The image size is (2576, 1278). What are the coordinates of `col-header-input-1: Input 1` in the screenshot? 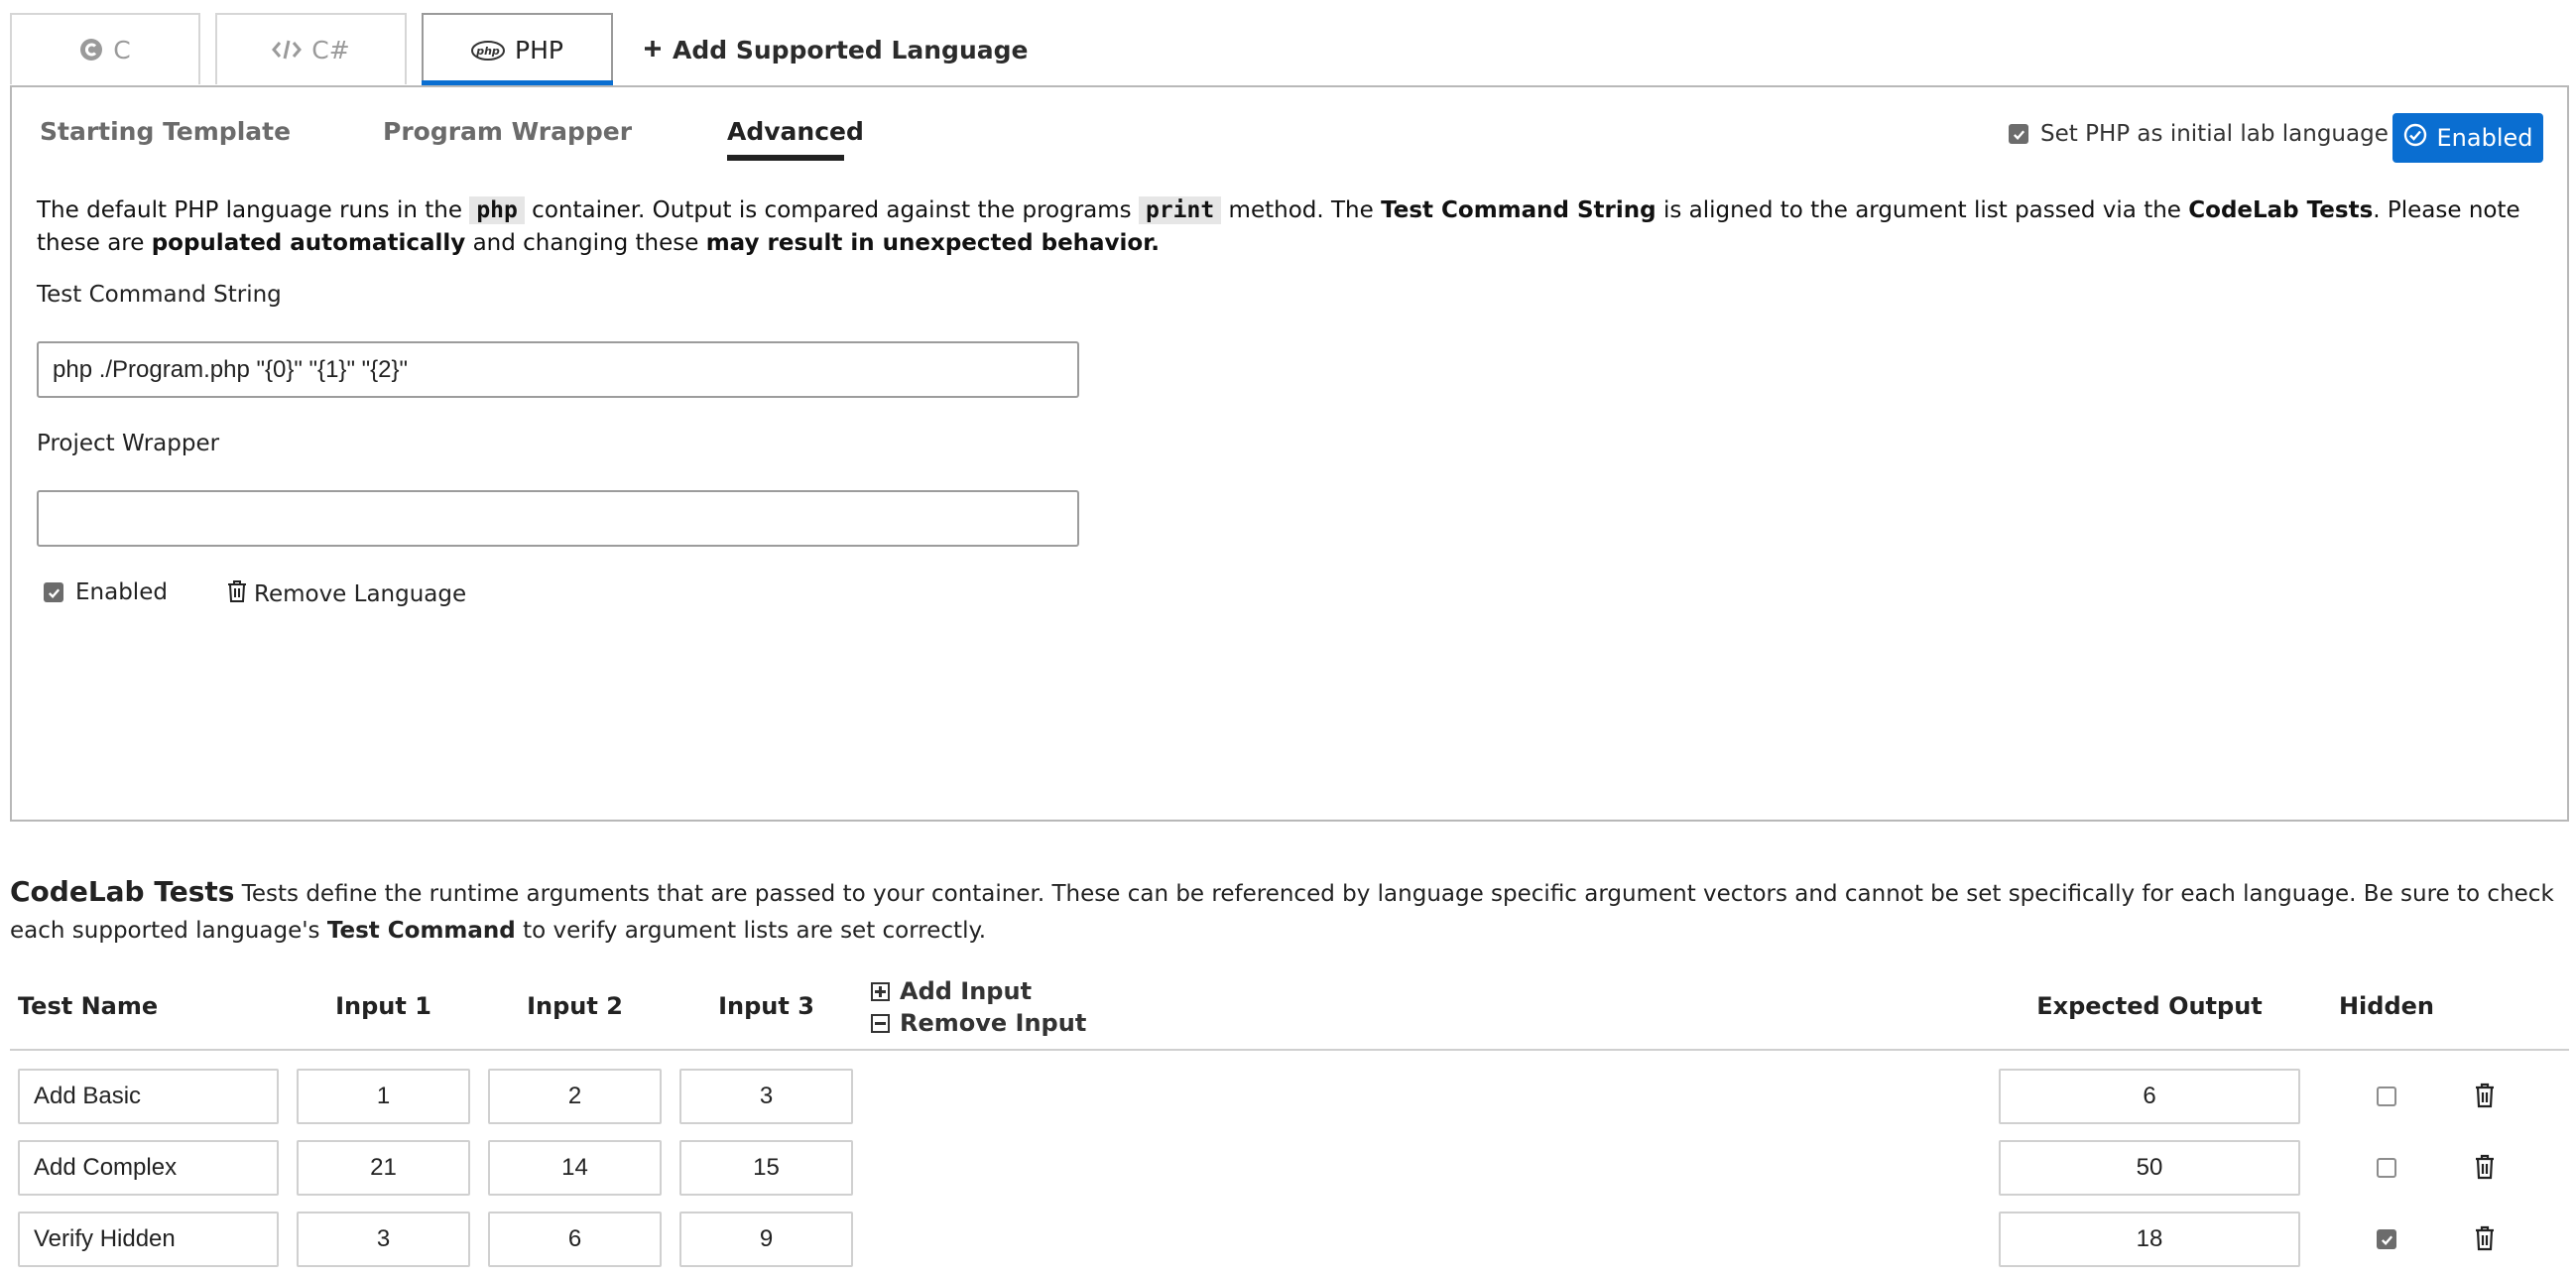 It's located at (383, 1006).